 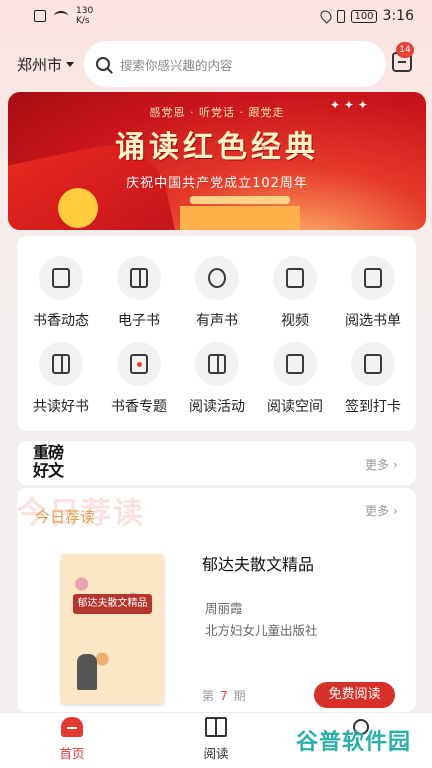 What do you see at coordinates (61, 16) in the screenshot?
I see `wifi-icon` at bounding box center [61, 16].